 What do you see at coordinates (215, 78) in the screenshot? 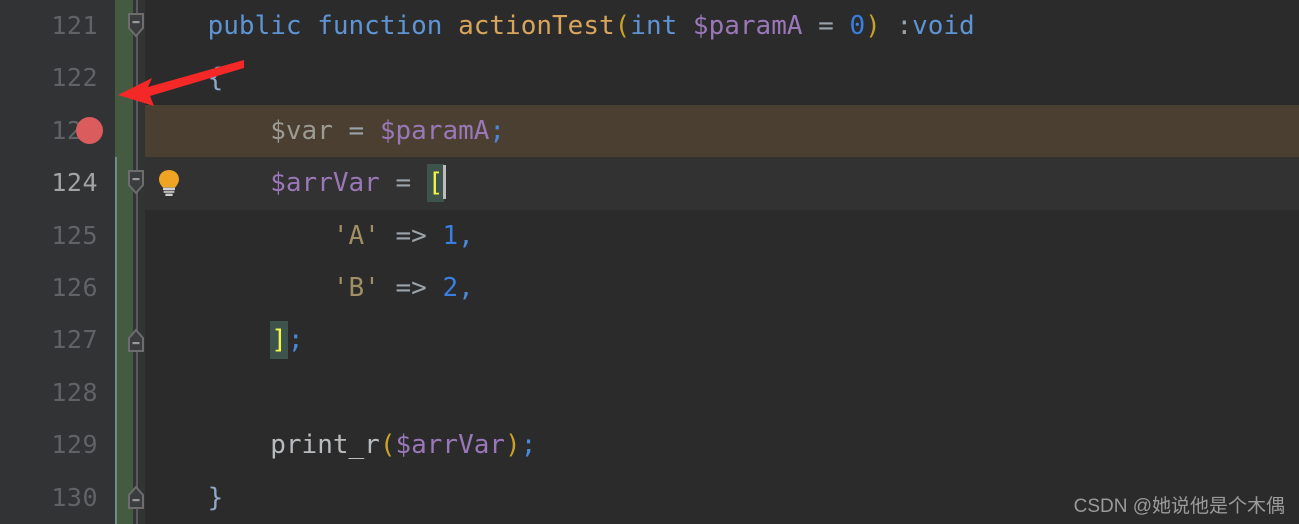
I see `code-token: {` at bounding box center [215, 78].